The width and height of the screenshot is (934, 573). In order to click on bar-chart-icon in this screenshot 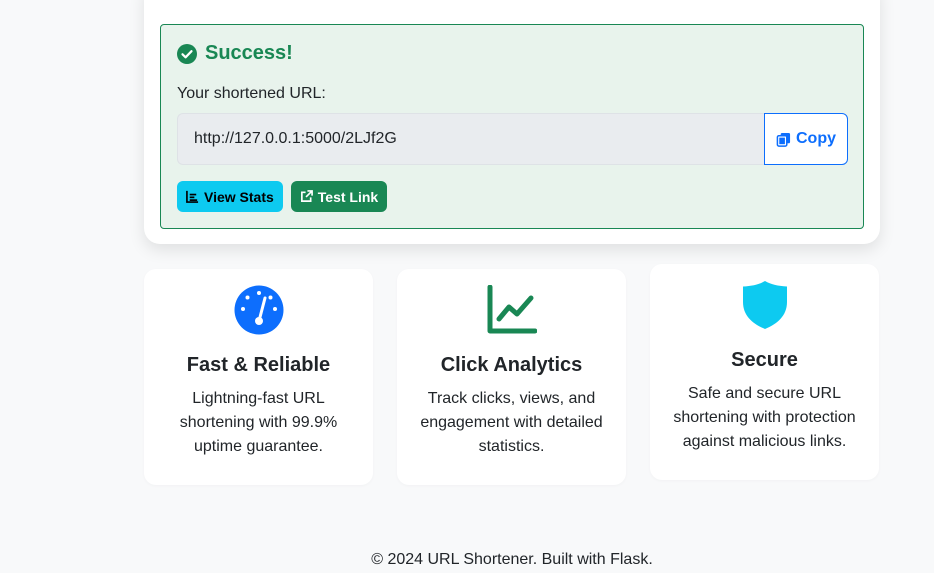, I will do `click(192, 196)`.